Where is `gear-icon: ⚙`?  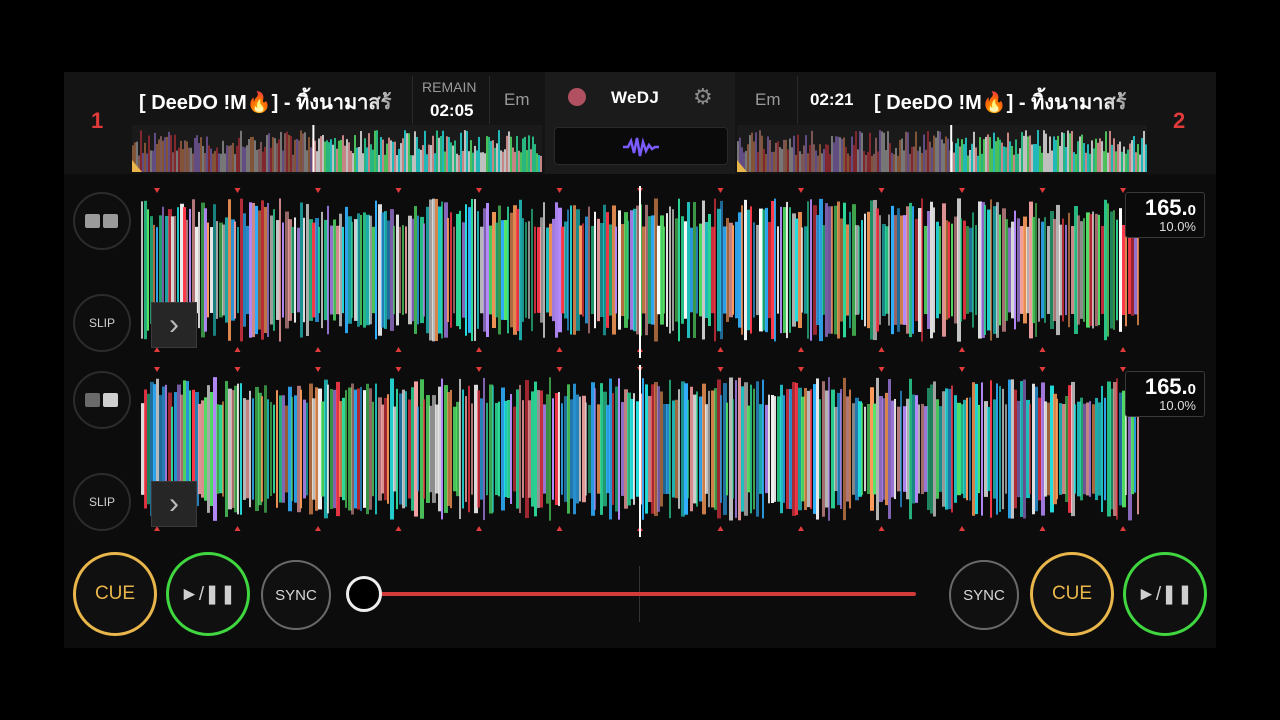
gear-icon: ⚙ is located at coordinates (703, 97).